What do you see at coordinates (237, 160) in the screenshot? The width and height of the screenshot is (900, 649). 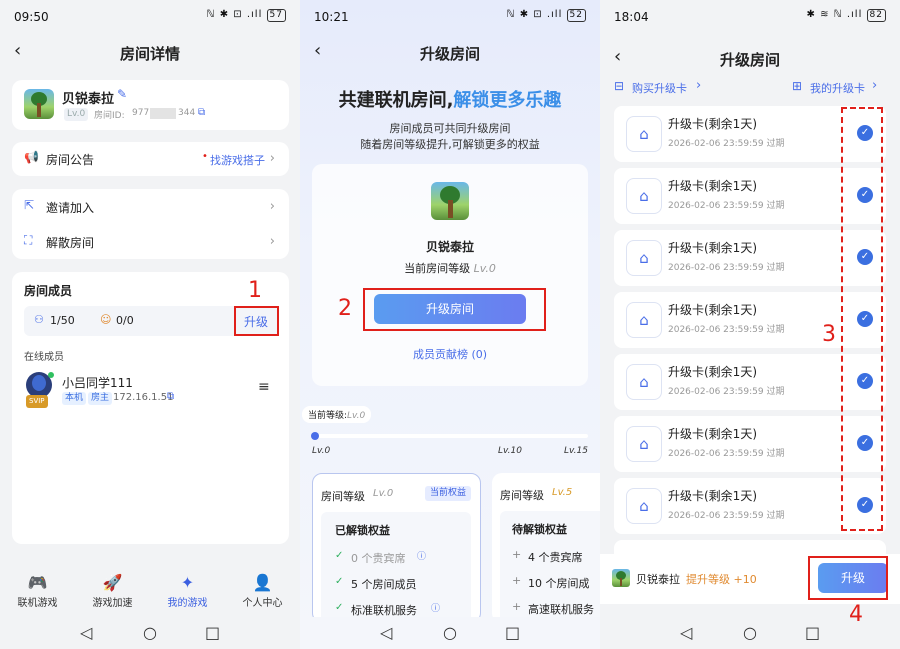 I see `find-partner-link: 找游戏搭子` at bounding box center [237, 160].